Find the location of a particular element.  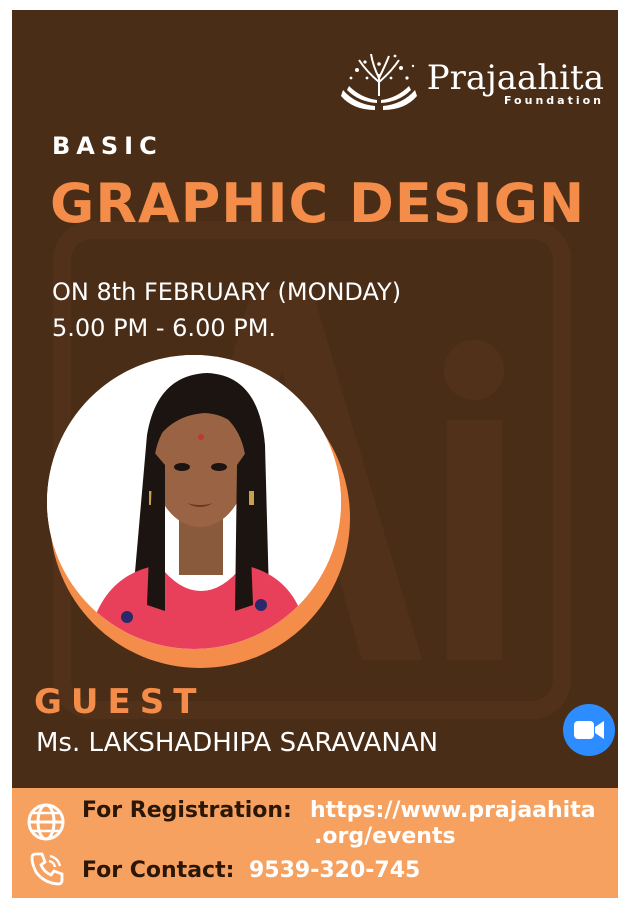

registration-label: For Registration: is located at coordinates (187, 810).